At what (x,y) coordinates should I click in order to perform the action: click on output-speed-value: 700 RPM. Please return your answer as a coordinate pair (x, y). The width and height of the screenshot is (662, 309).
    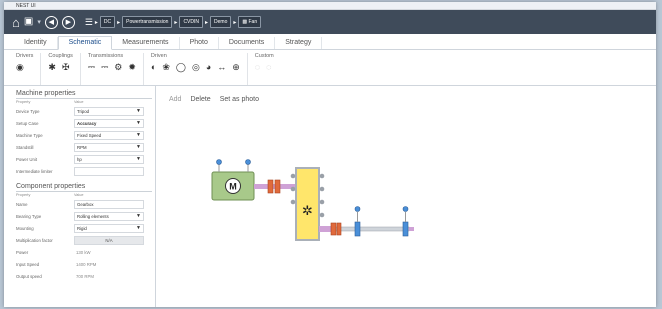
    Looking at the image, I should click on (85, 276).